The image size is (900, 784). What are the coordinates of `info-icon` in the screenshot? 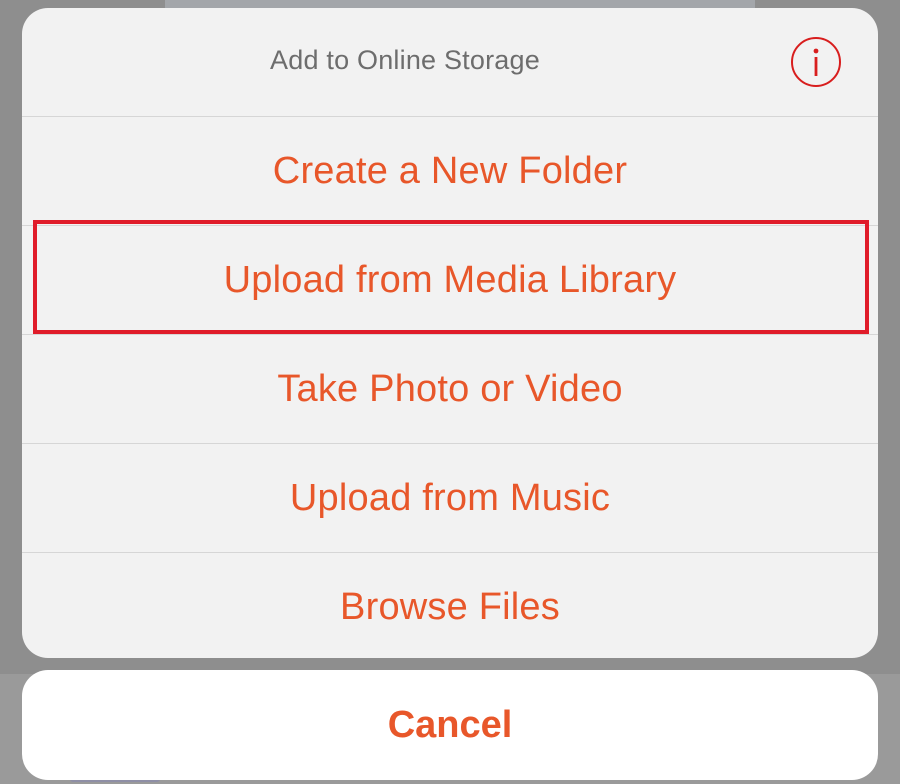 It's located at (816, 62).